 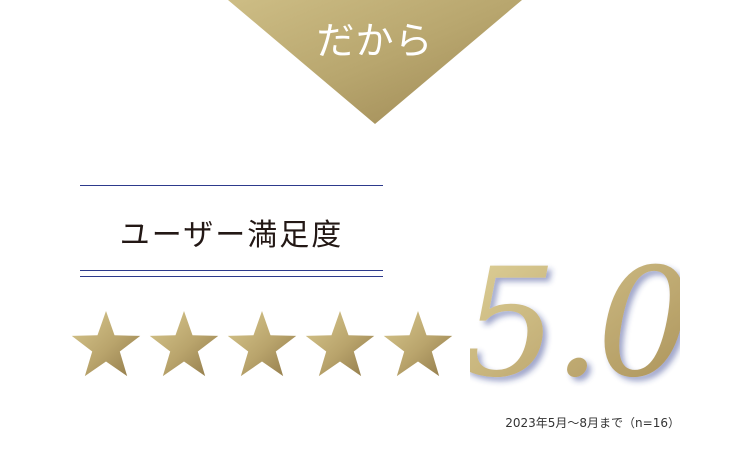 I want to click on rating-stars, so click(x=262, y=344).